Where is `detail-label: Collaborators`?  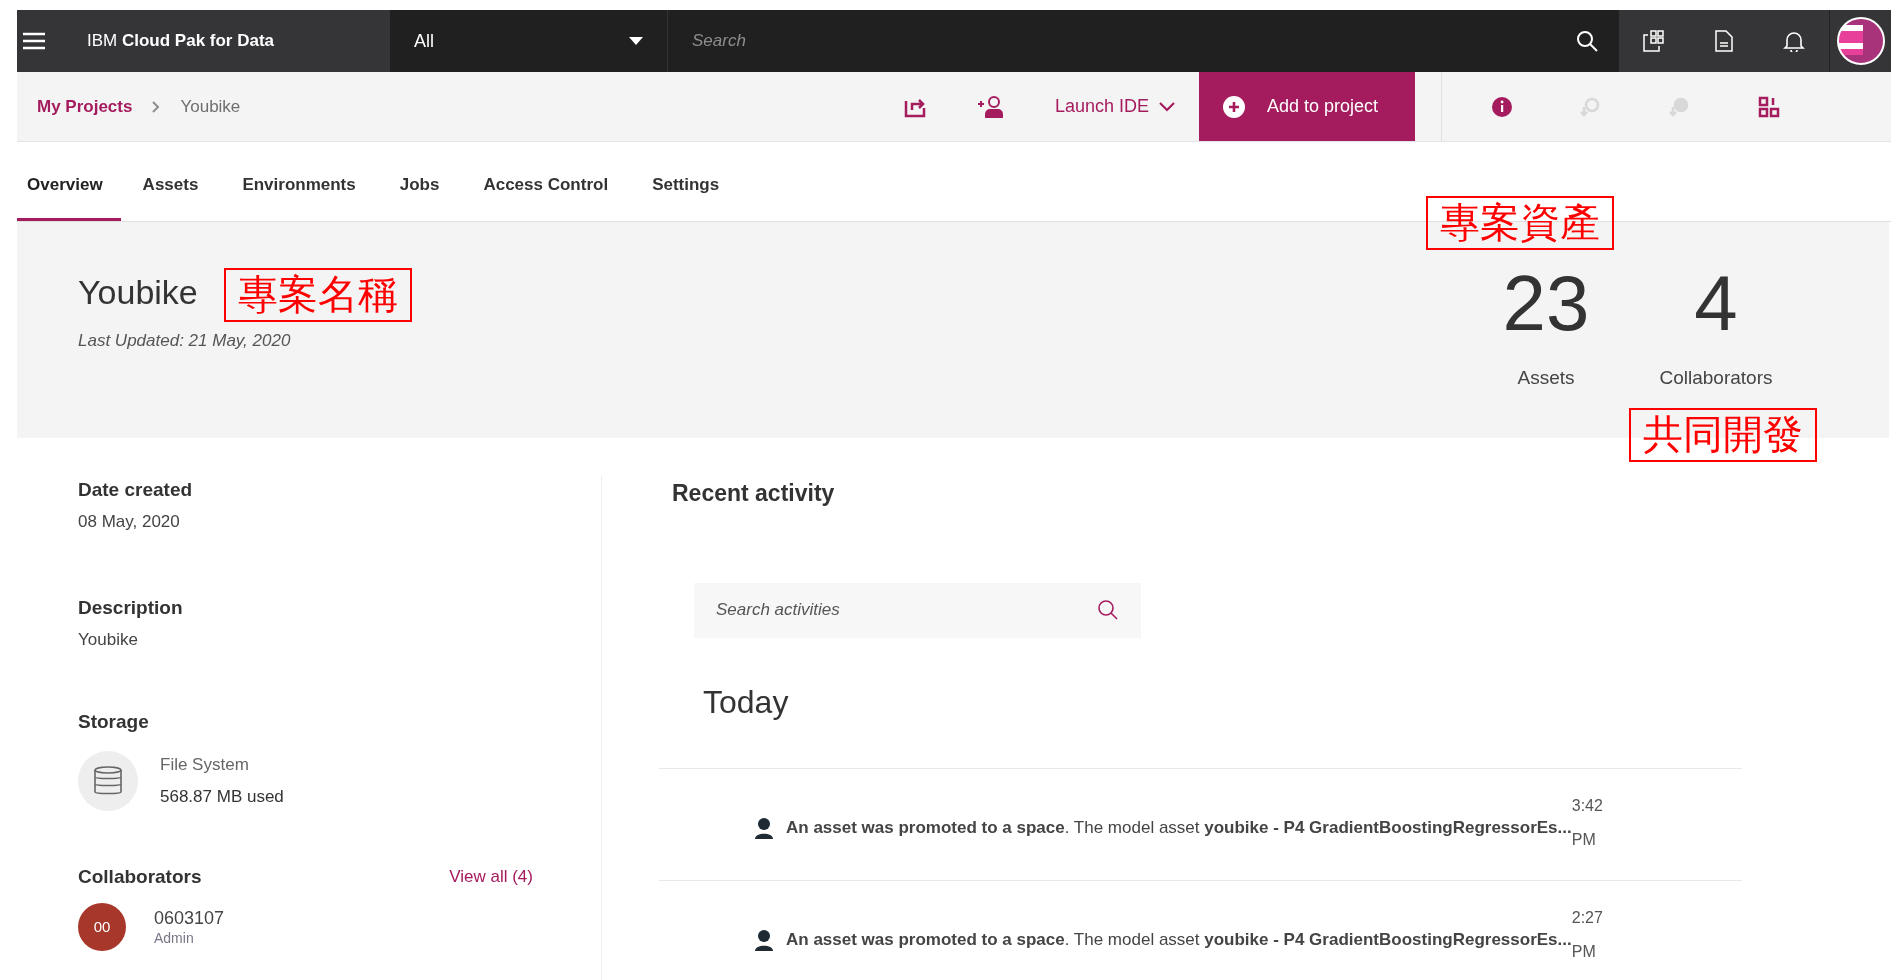
detail-label: Collaborators is located at coordinates (140, 876).